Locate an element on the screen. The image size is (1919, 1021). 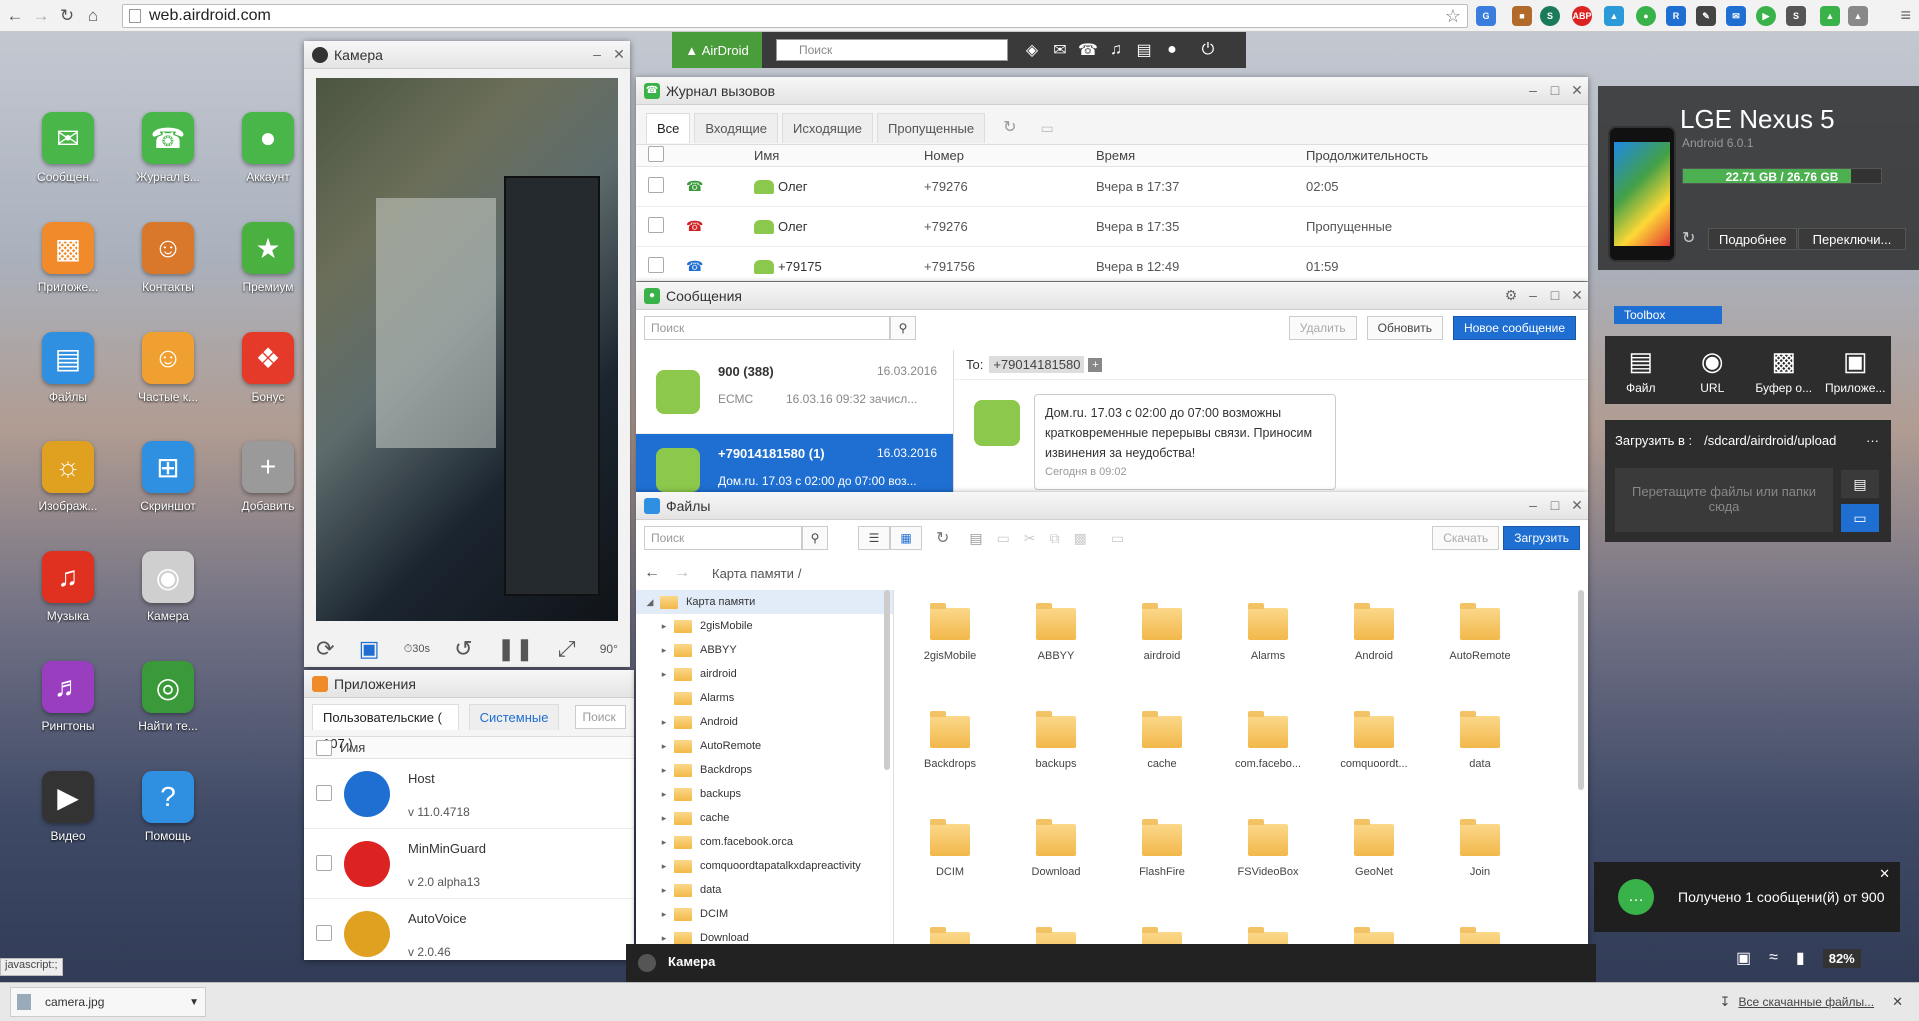
upload-button: Загрузить is located at coordinates (1541, 538).